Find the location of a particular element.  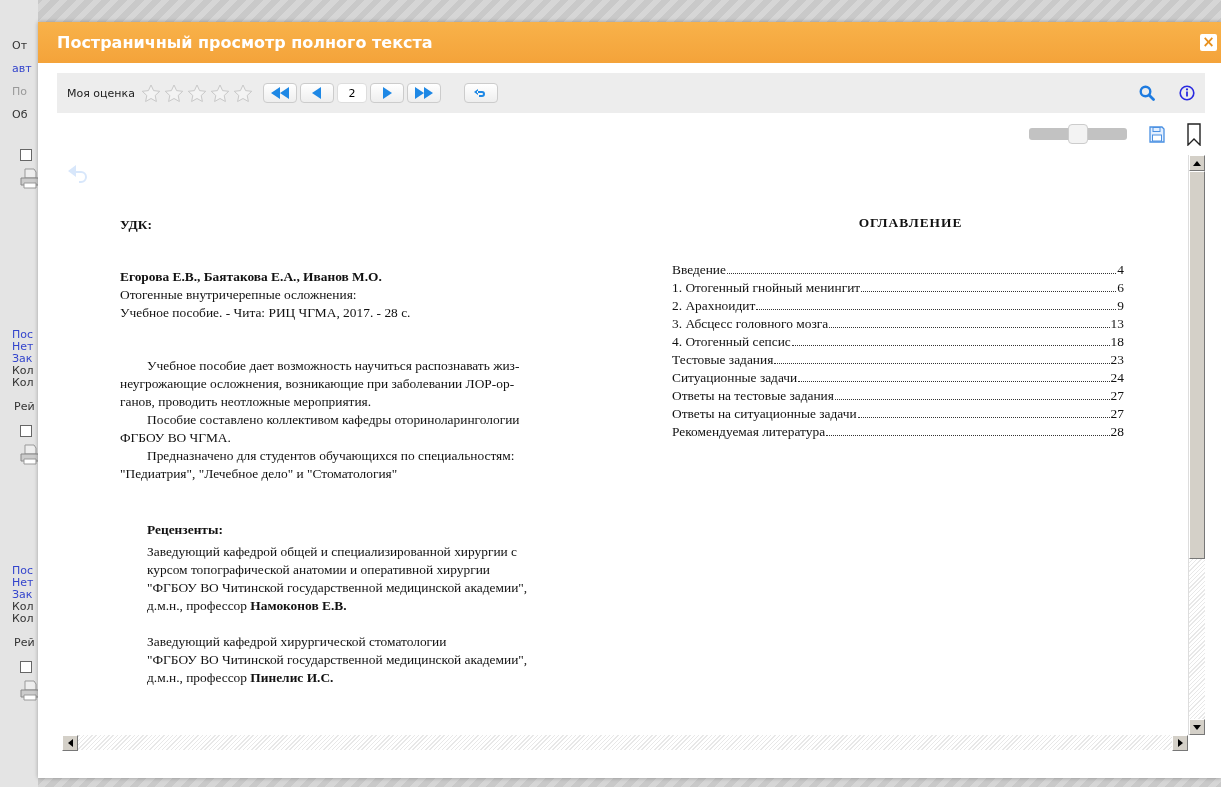

toc-entry-title: Тестовые задания is located at coordinates (723, 360).